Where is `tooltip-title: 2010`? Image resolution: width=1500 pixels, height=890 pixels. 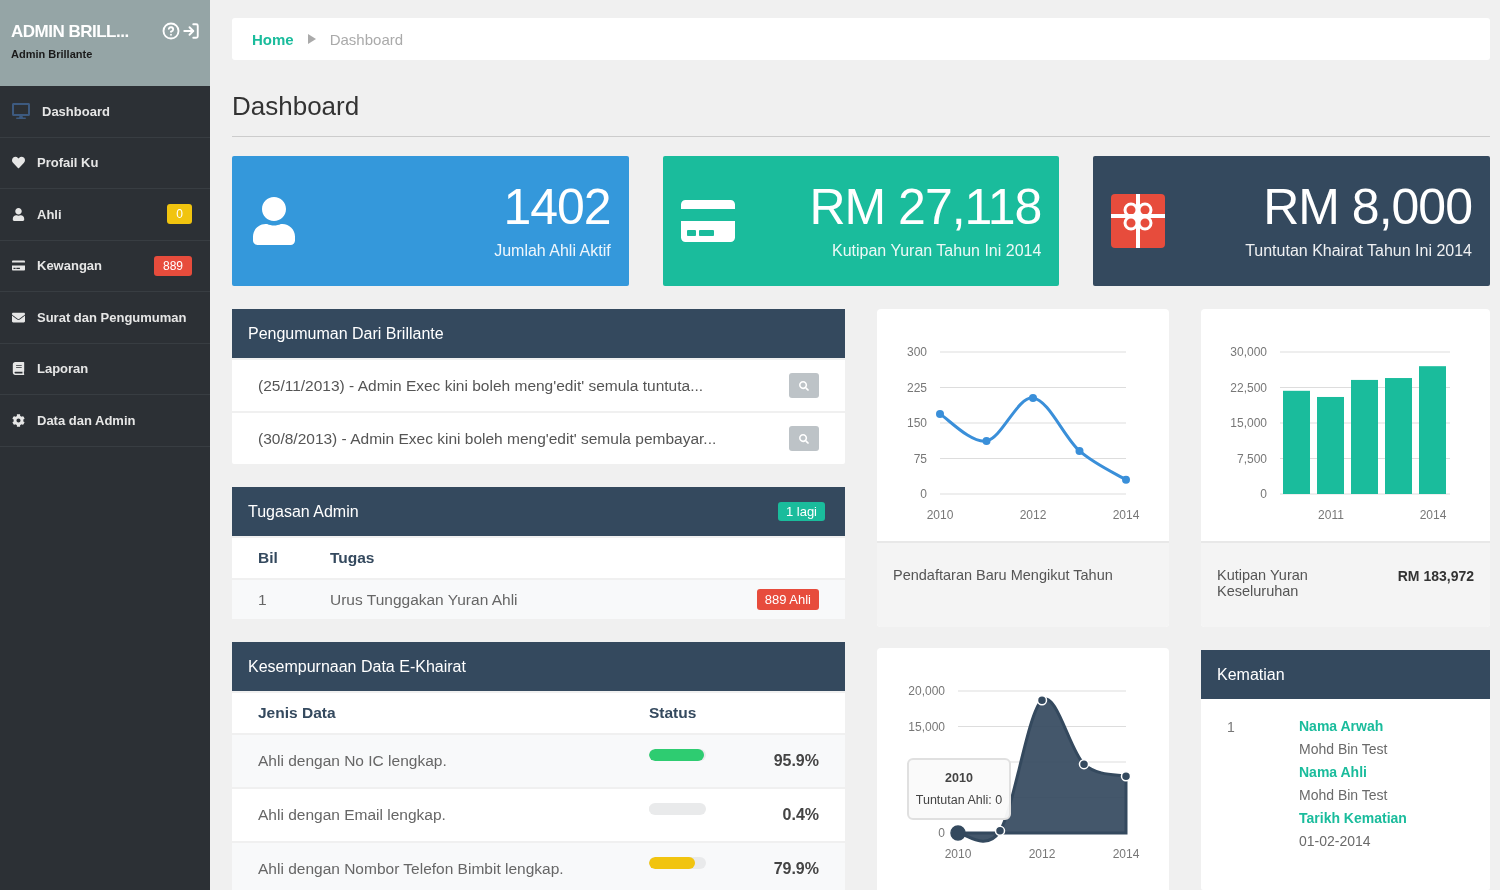 tooltip-title: 2010 is located at coordinates (959, 778).